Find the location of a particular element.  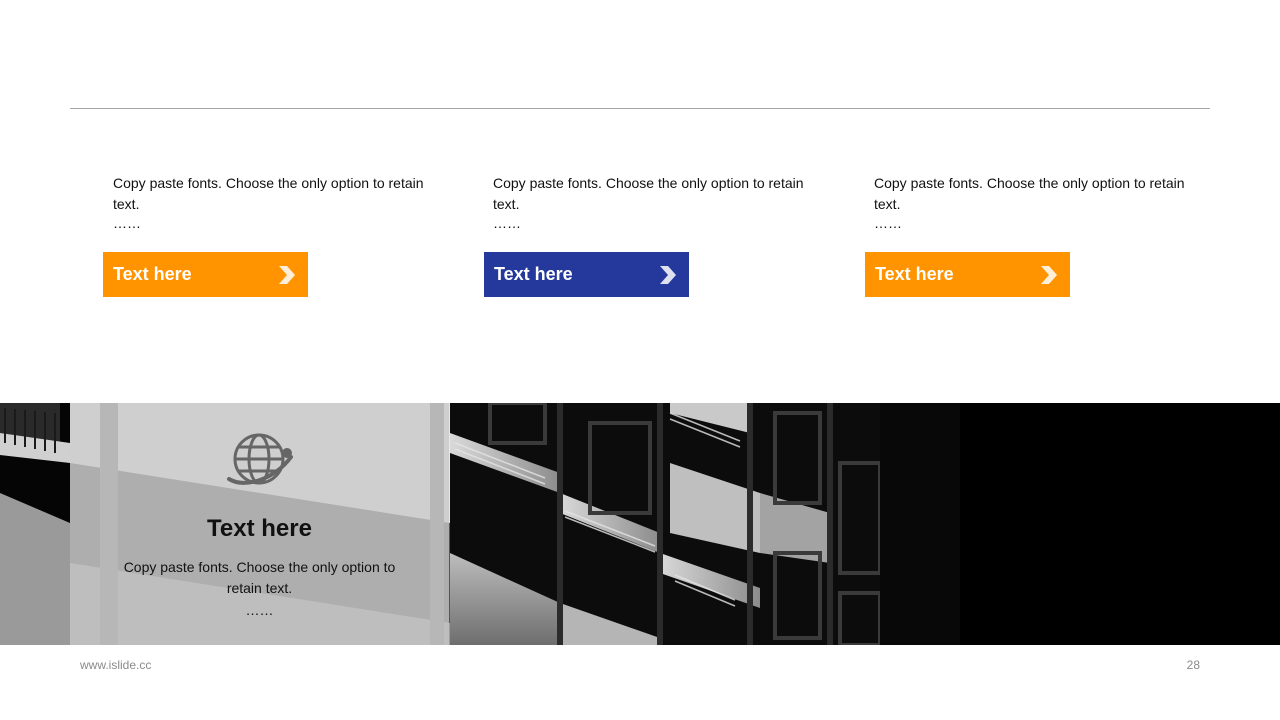

title-divider is located at coordinates (640, 108).